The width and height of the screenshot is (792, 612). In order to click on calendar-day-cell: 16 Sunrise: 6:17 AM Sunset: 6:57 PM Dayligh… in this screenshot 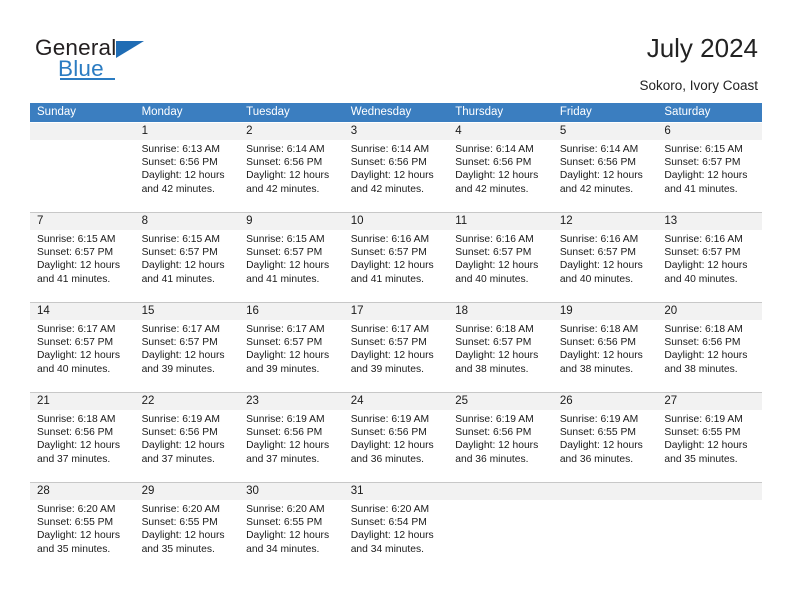, I will do `click(291, 347)`.